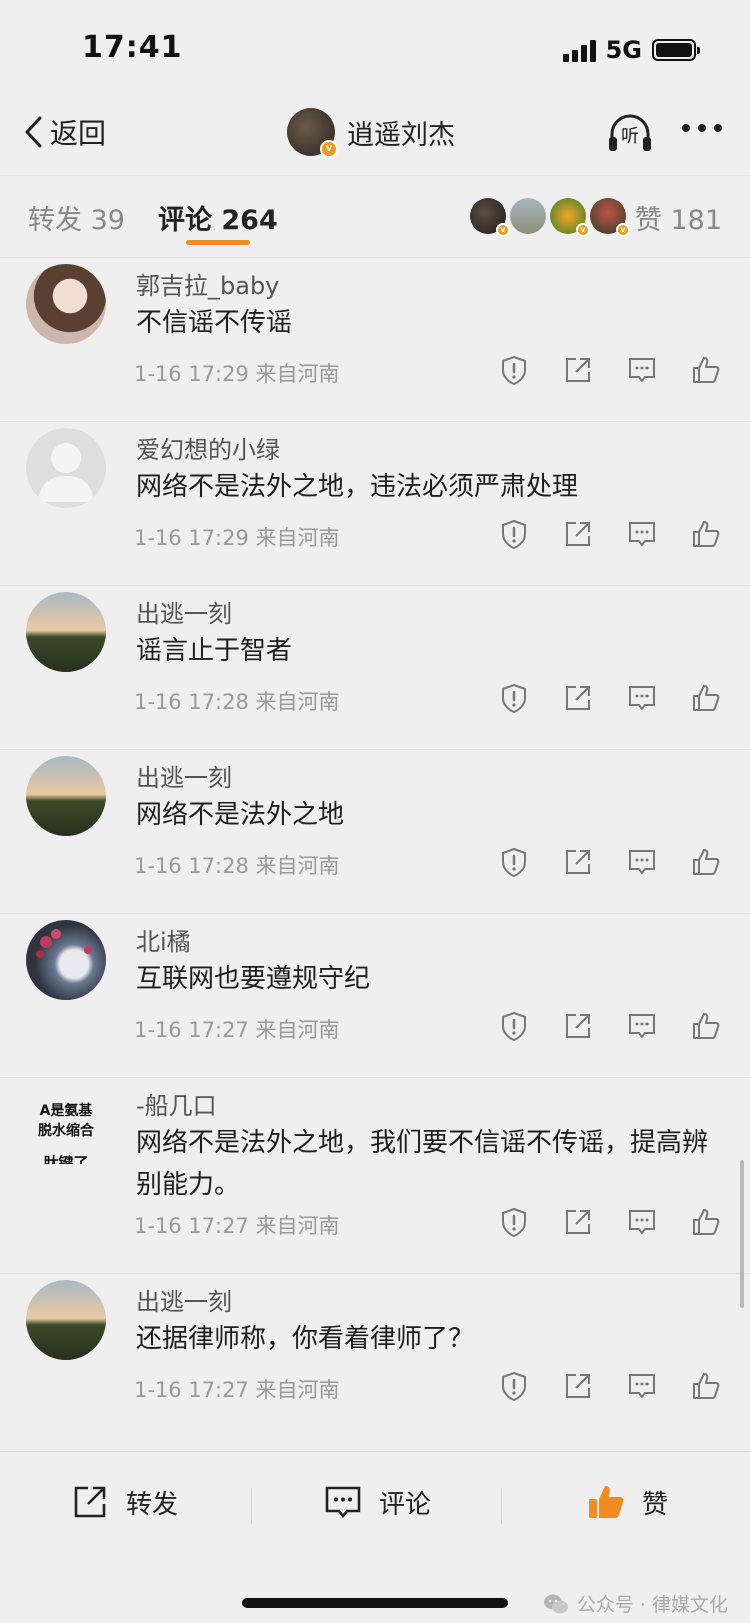 This screenshot has width=750, height=1623. I want to click on network-type: 5G, so click(623, 50).